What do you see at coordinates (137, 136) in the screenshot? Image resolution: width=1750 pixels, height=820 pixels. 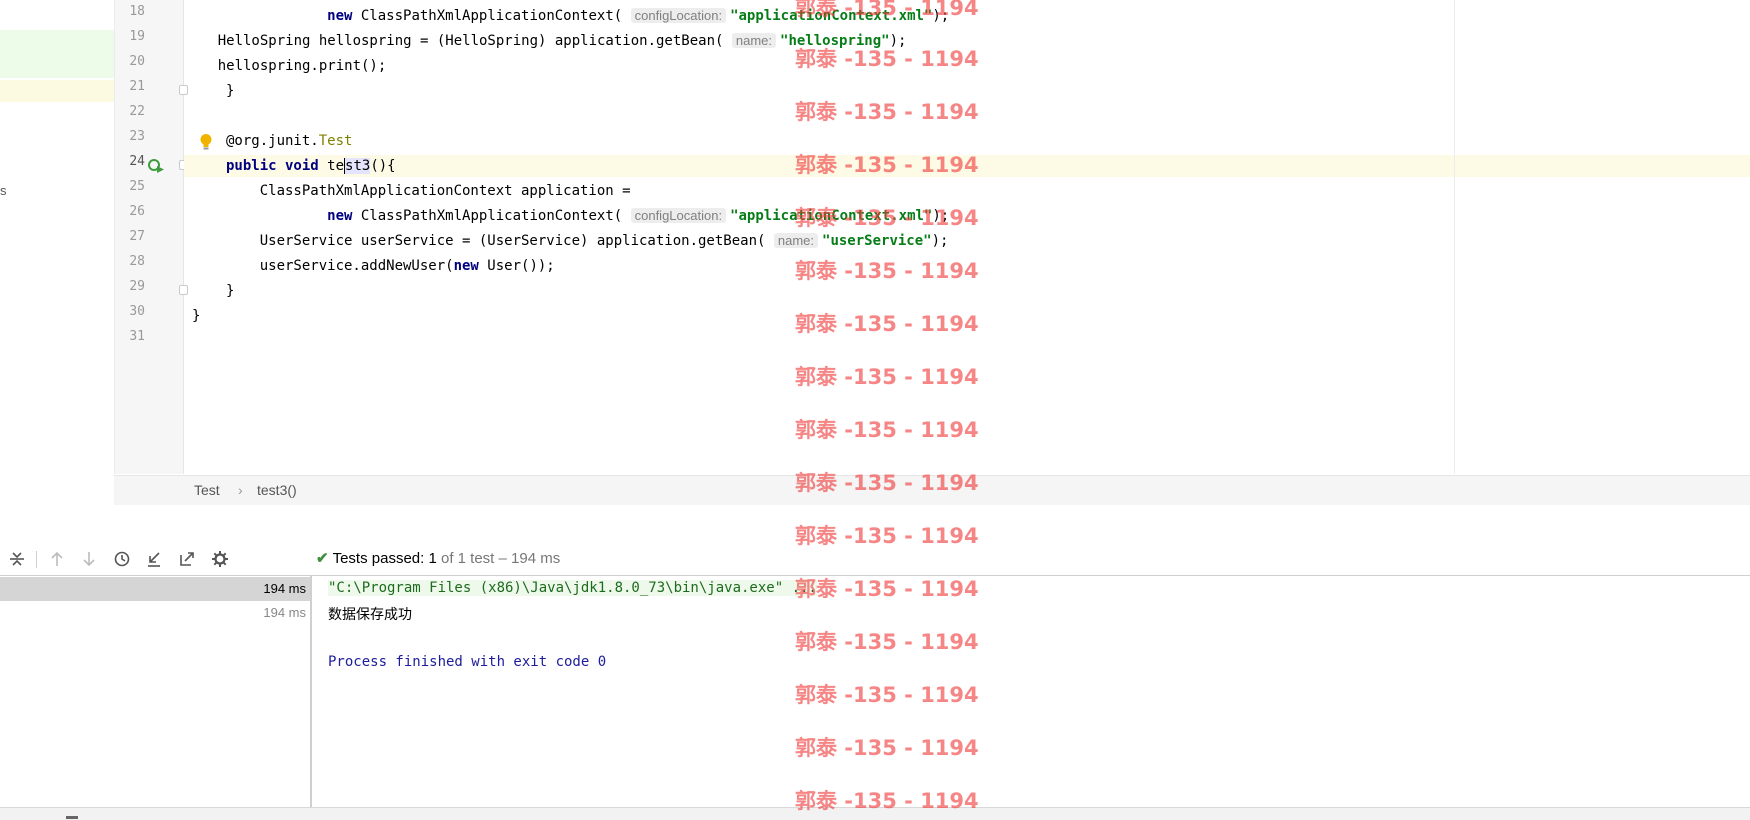 I see `line-number: 23` at bounding box center [137, 136].